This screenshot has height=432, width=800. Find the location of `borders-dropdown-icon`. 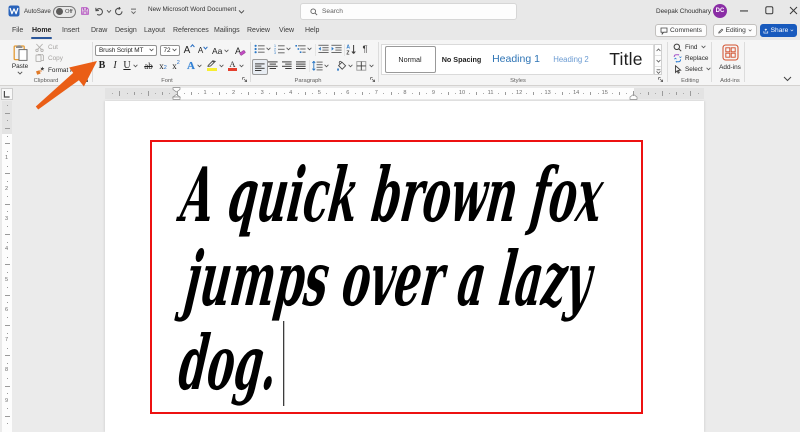

borders-dropdown-icon is located at coordinates (371, 66).